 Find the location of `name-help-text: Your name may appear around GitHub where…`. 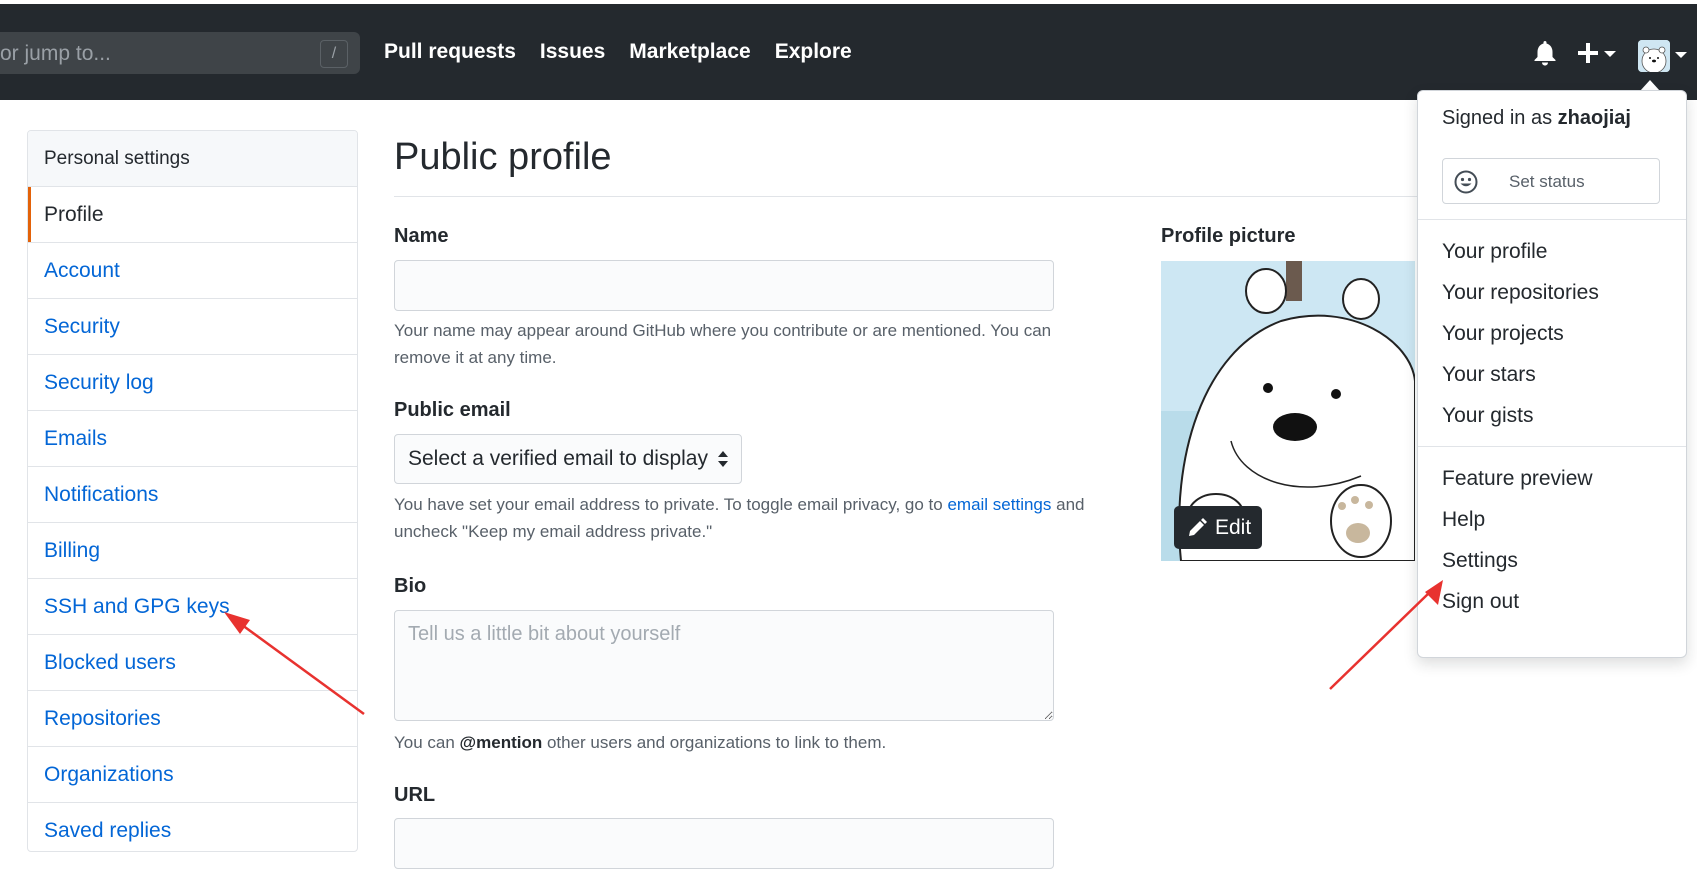

name-help-text: Your name may appear around GitHub where… is located at coordinates (723, 344).